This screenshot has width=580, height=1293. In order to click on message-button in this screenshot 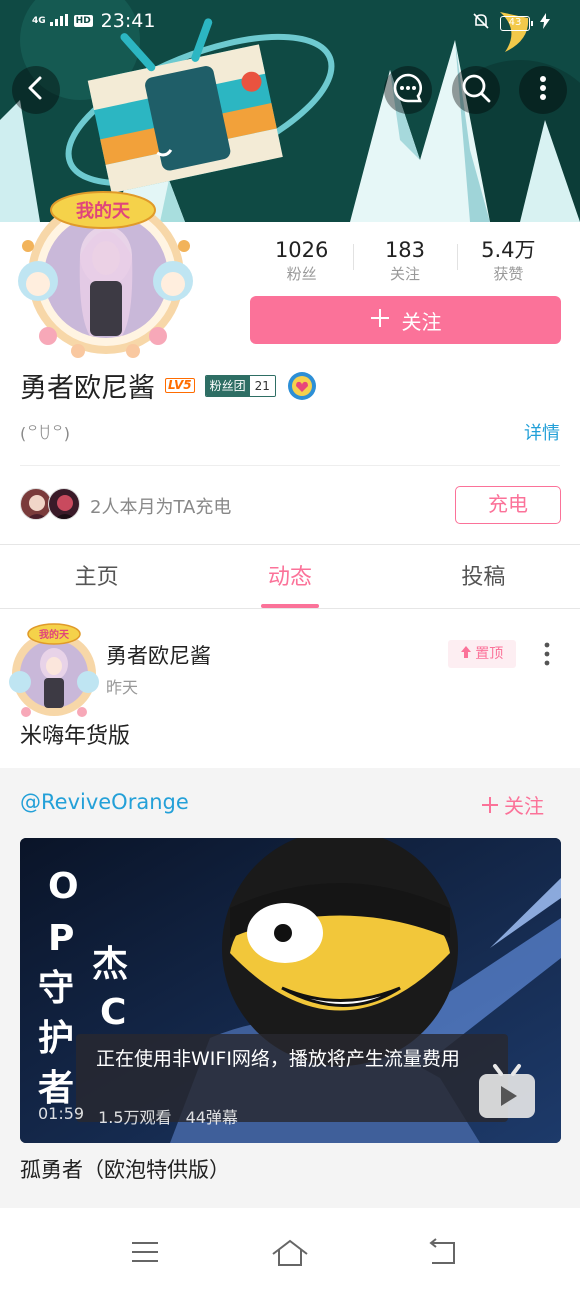, I will do `click(408, 90)`.